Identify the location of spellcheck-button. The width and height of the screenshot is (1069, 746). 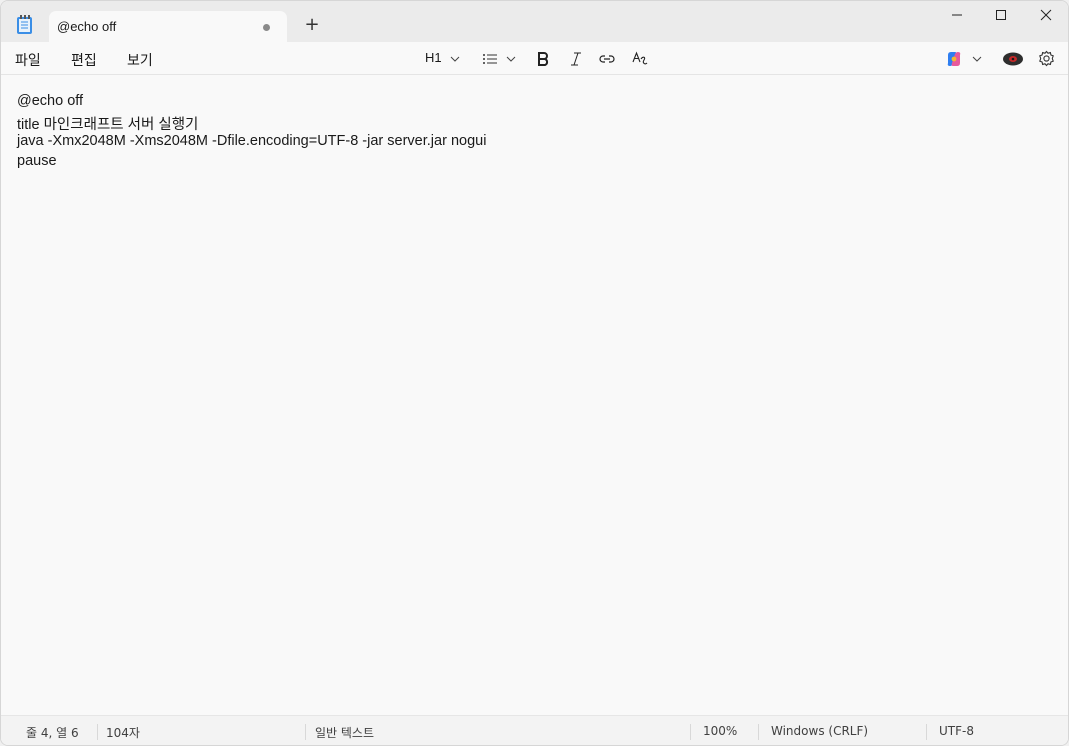
(641, 59).